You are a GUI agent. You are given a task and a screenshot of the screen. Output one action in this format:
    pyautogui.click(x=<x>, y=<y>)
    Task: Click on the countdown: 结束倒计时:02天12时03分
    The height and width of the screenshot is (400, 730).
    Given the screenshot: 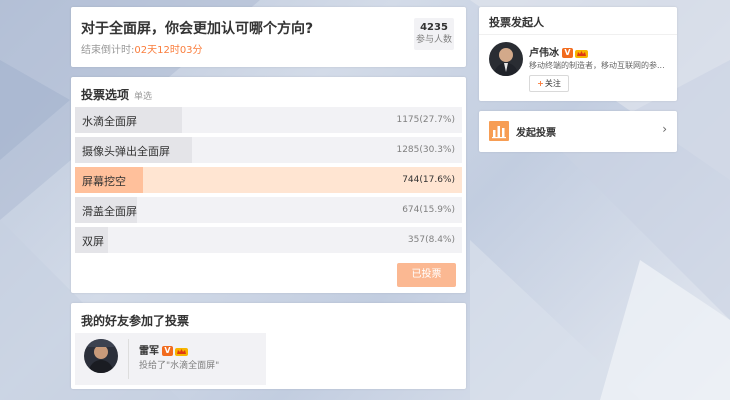 What is the action you would take?
    pyautogui.click(x=142, y=48)
    